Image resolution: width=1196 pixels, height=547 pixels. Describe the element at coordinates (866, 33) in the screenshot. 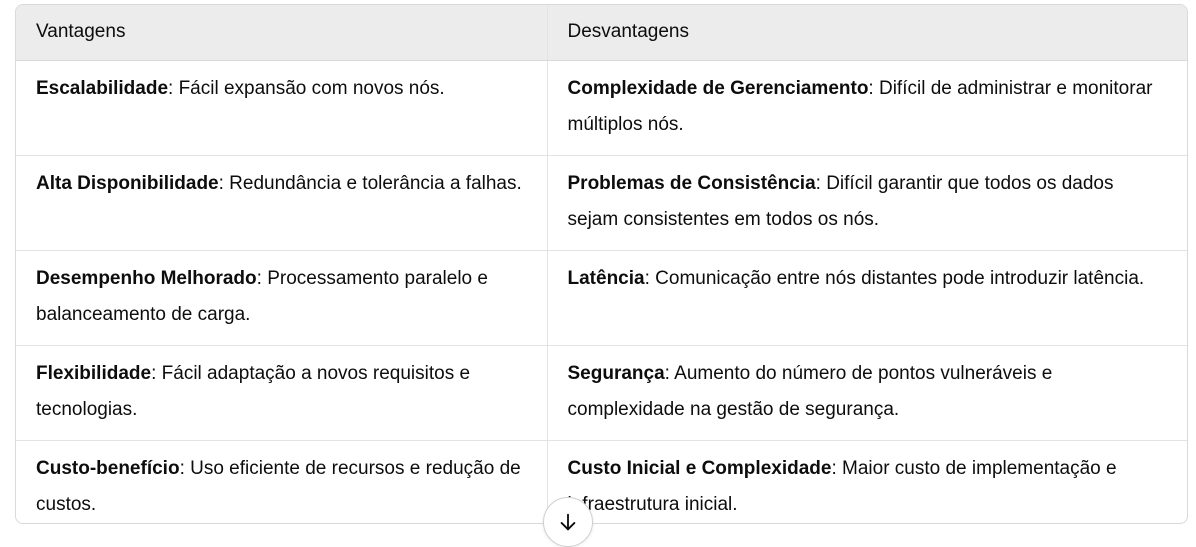

I see `header-disadvantages: Desvantagens` at that location.